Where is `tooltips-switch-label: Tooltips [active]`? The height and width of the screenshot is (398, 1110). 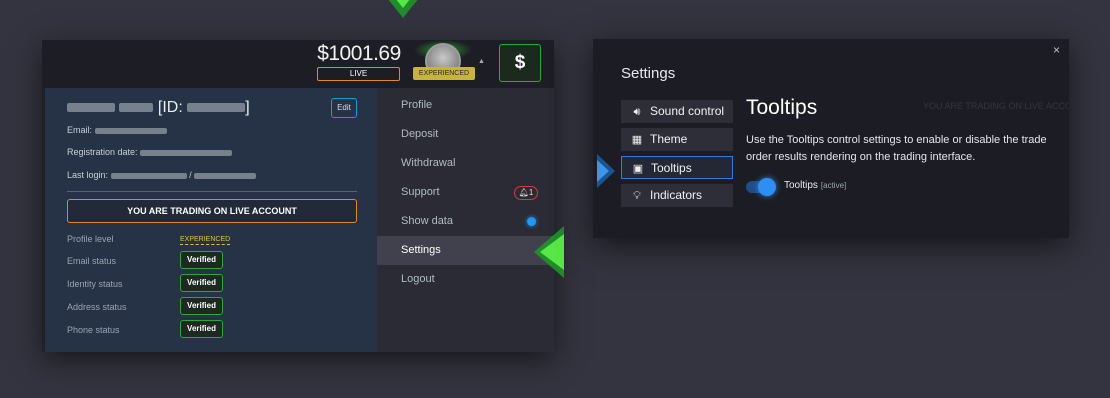
tooltips-switch-label: Tooltips [active] is located at coordinates (815, 185).